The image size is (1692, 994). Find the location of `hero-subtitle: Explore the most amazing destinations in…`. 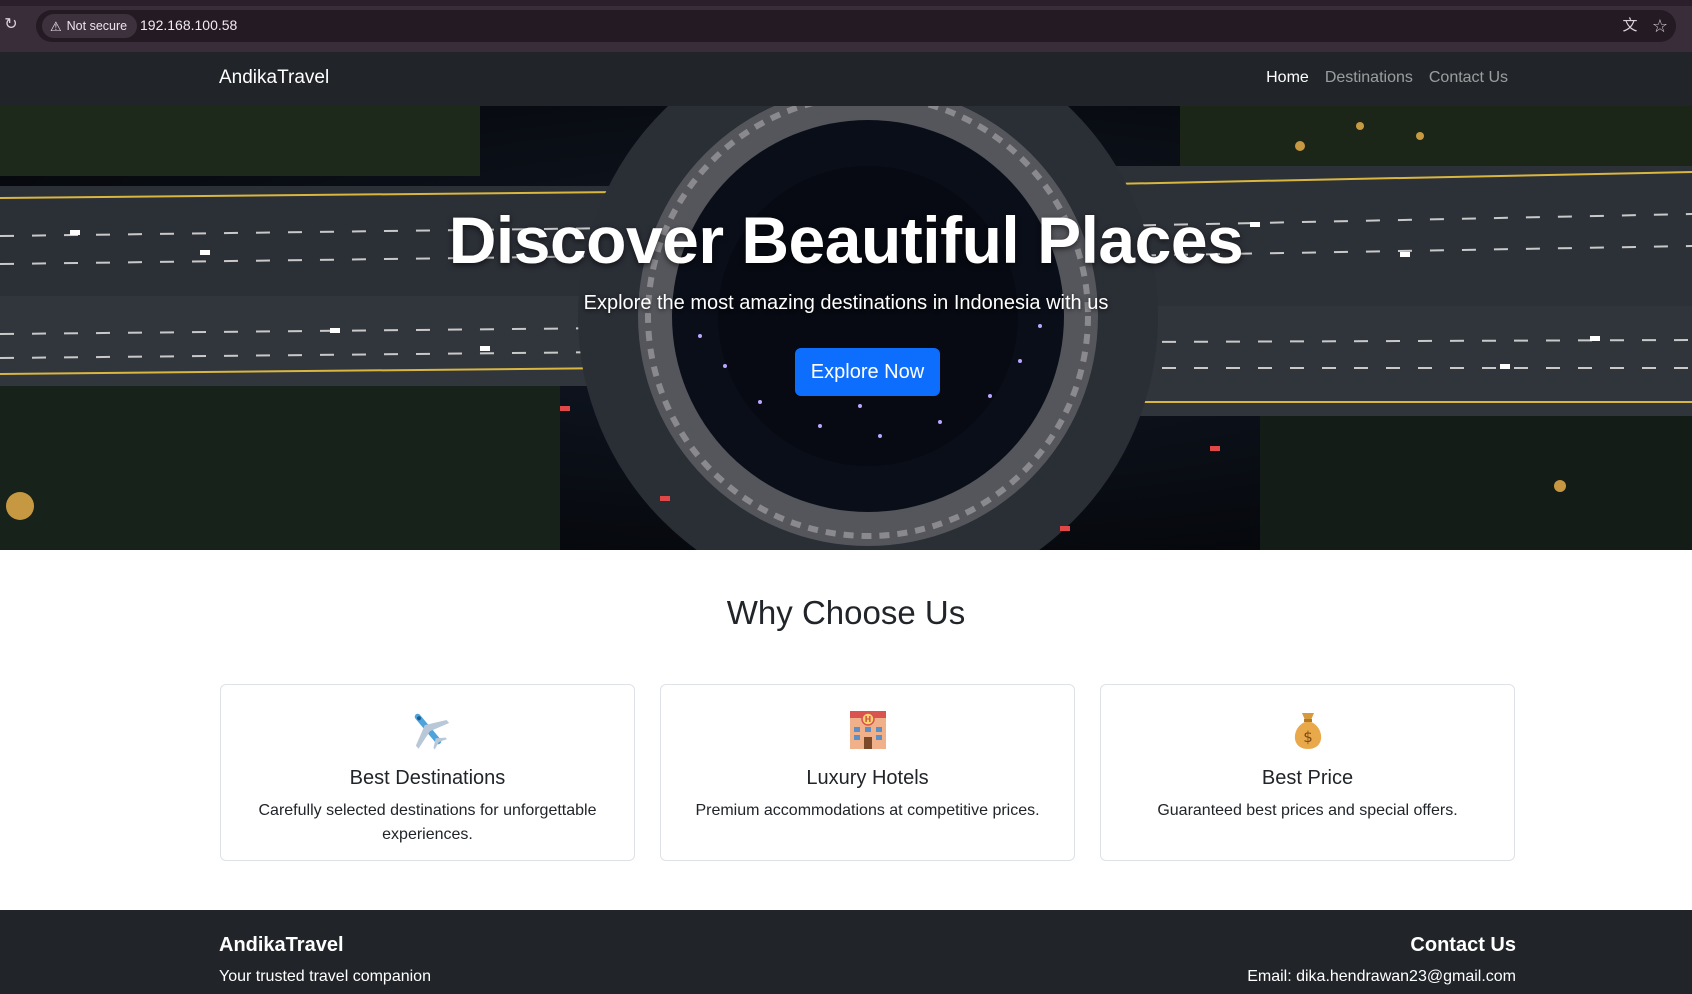

hero-subtitle: Explore the most amazing destinations in… is located at coordinates (846, 303).